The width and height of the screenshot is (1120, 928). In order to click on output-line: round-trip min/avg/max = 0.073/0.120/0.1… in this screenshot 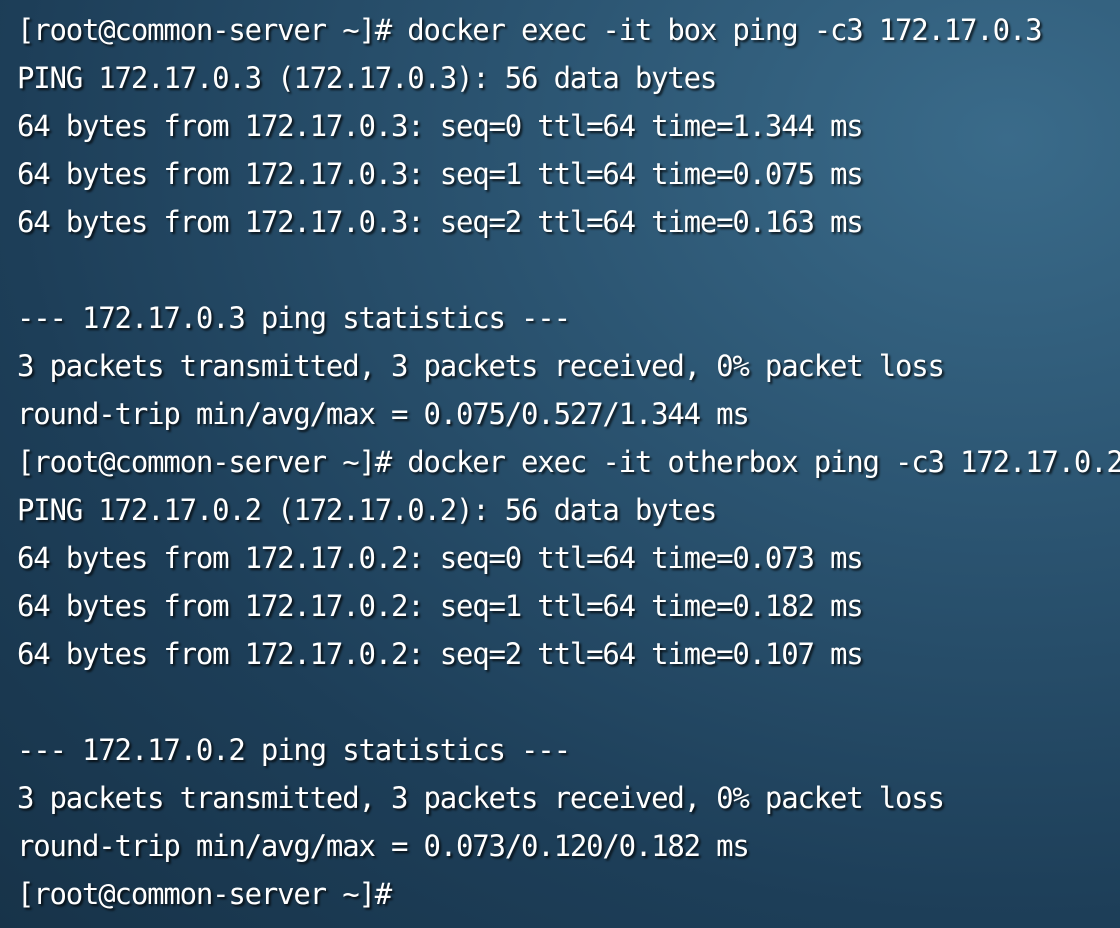, I will do `click(383, 846)`.